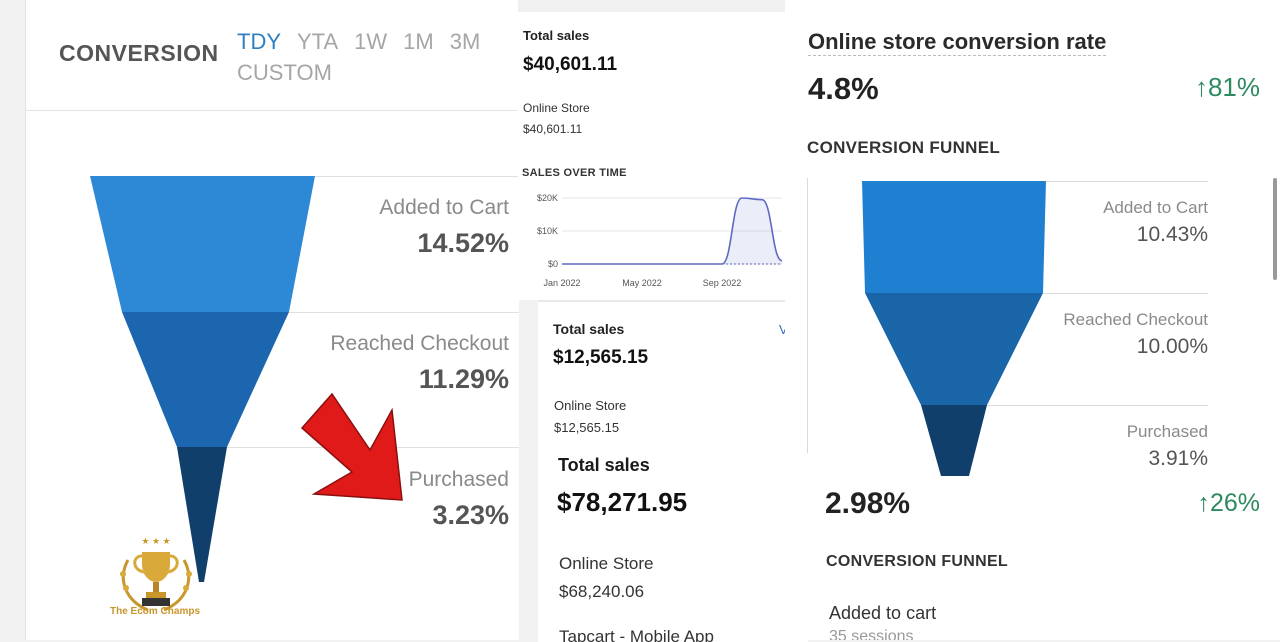 The height and width of the screenshot is (642, 1280). I want to click on brand-name: The Ecom Champs, so click(155, 611).